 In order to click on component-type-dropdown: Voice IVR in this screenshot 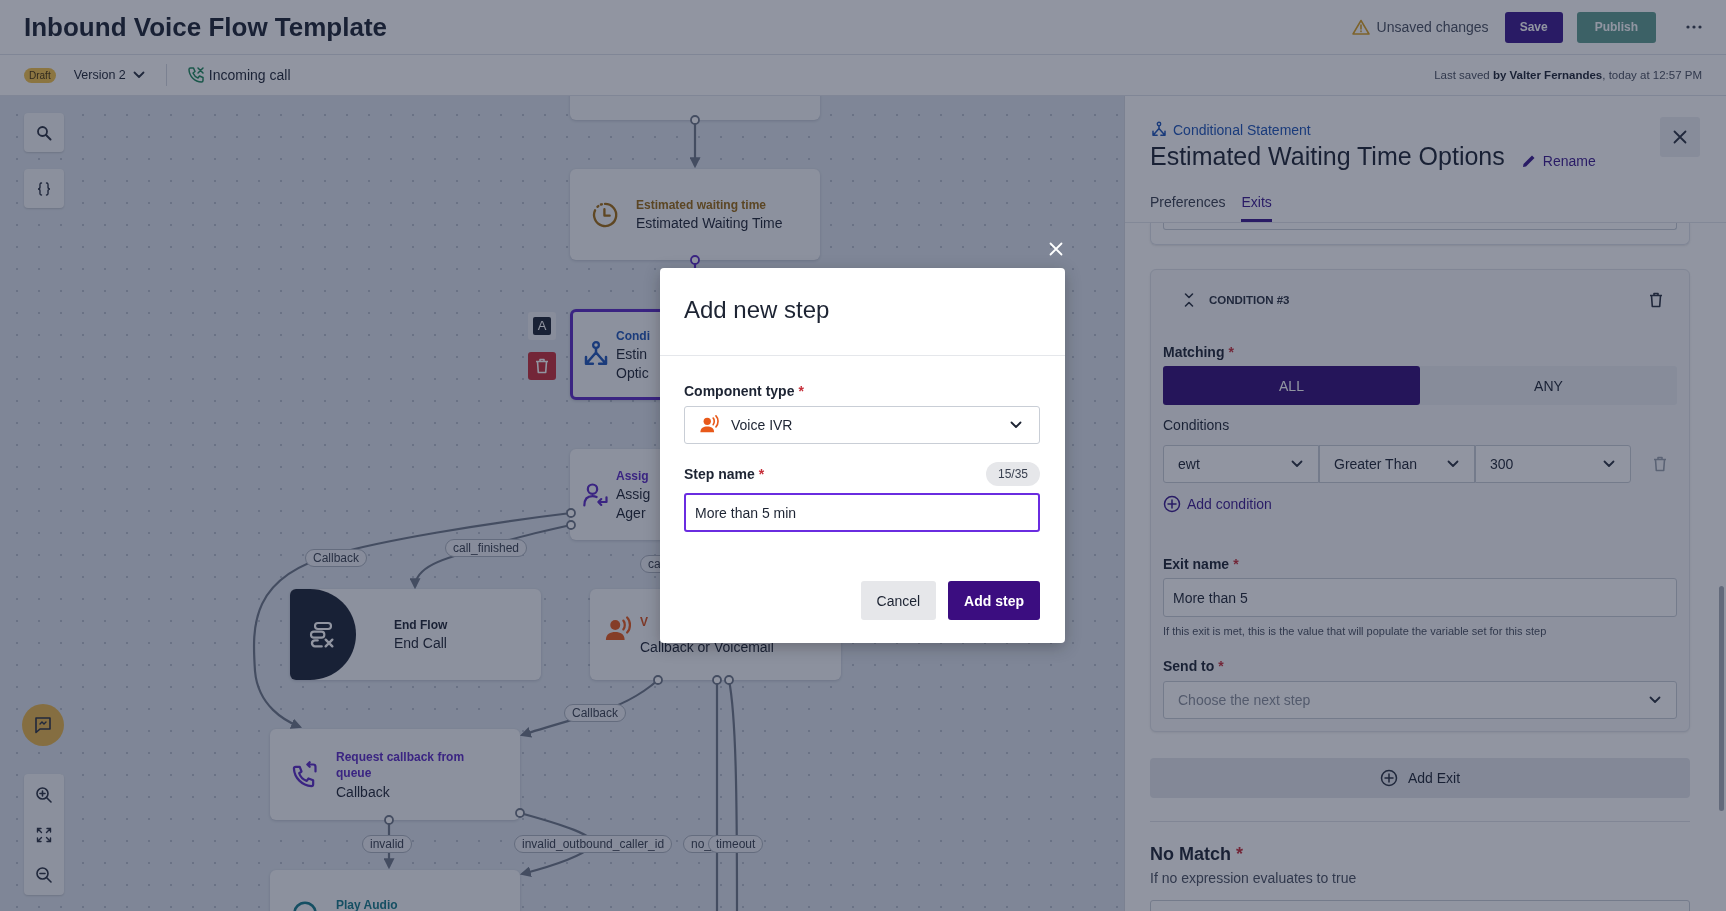, I will do `click(862, 425)`.